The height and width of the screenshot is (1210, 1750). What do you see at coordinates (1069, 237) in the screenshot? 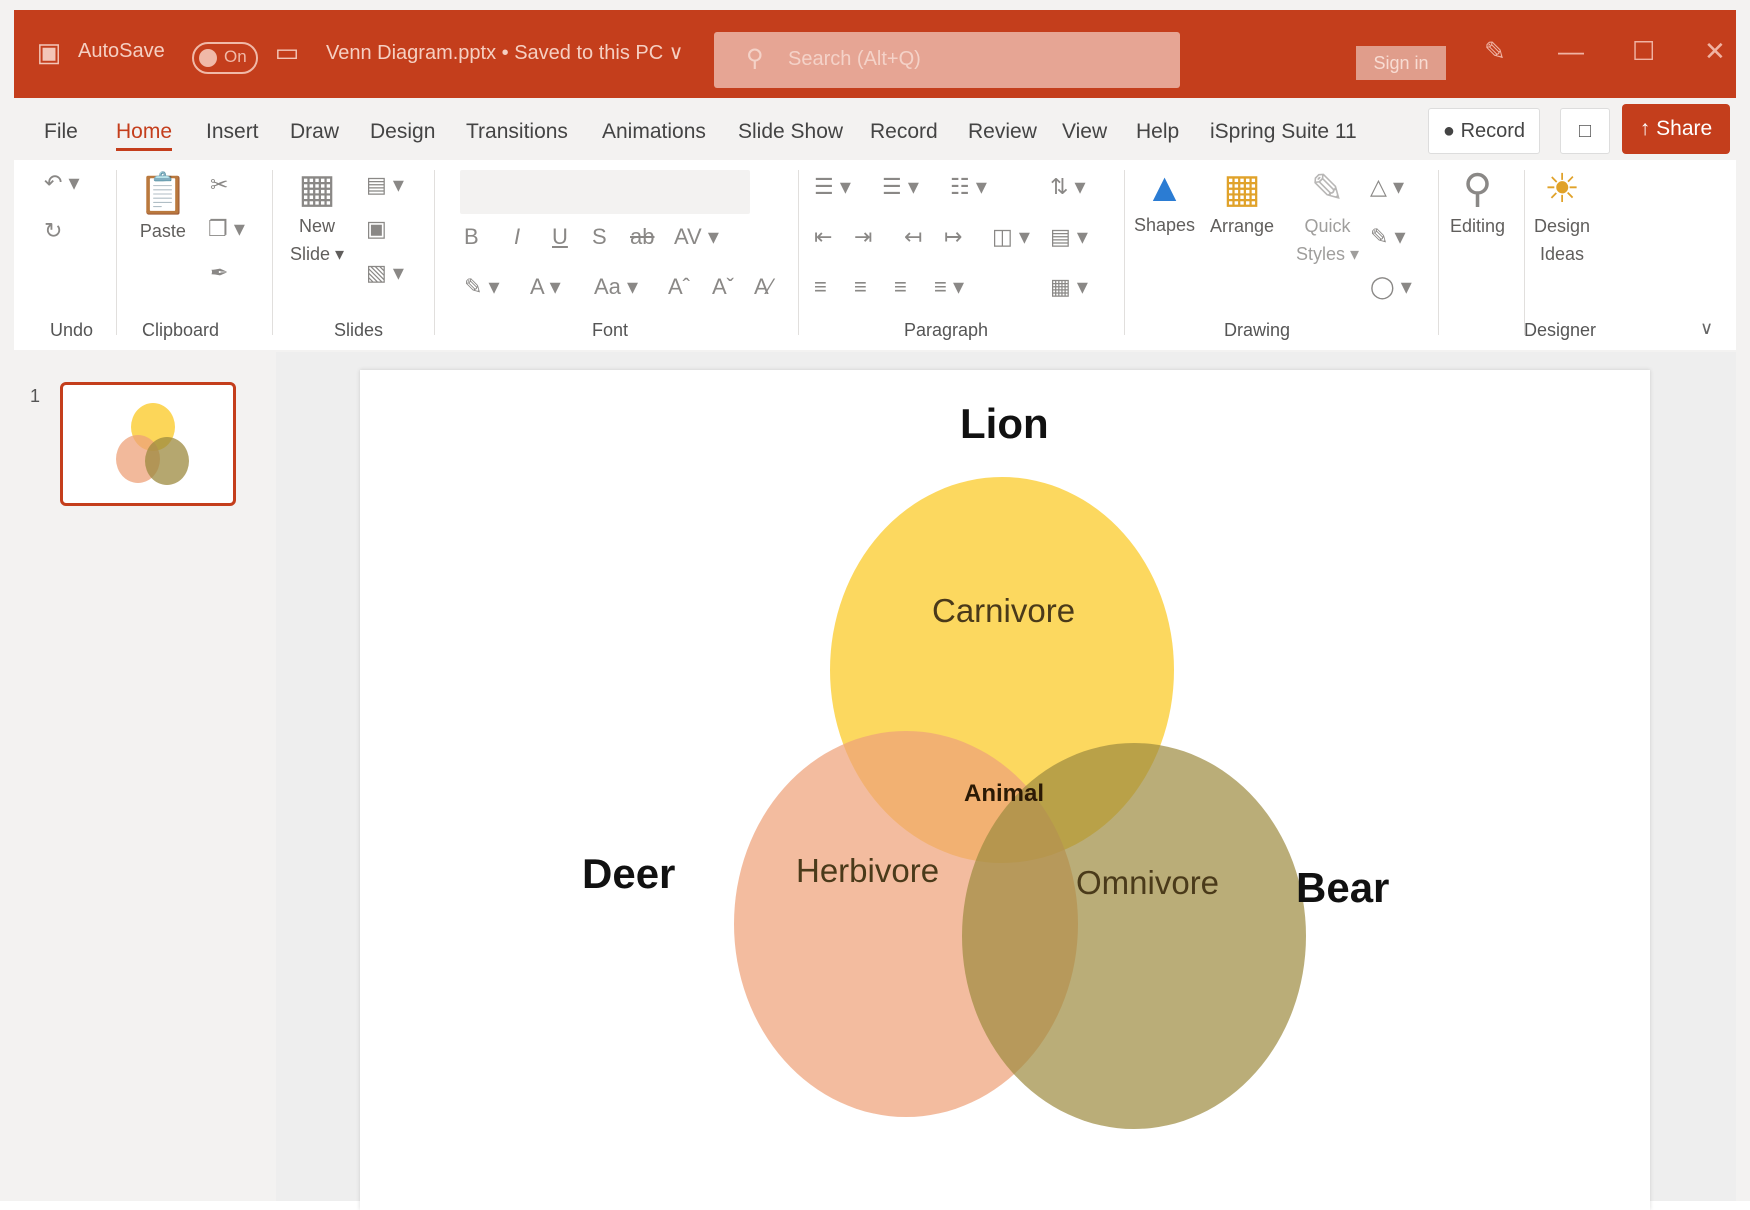
I see `text-direction-icon: ▤ ▾` at bounding box center [1069, 237].